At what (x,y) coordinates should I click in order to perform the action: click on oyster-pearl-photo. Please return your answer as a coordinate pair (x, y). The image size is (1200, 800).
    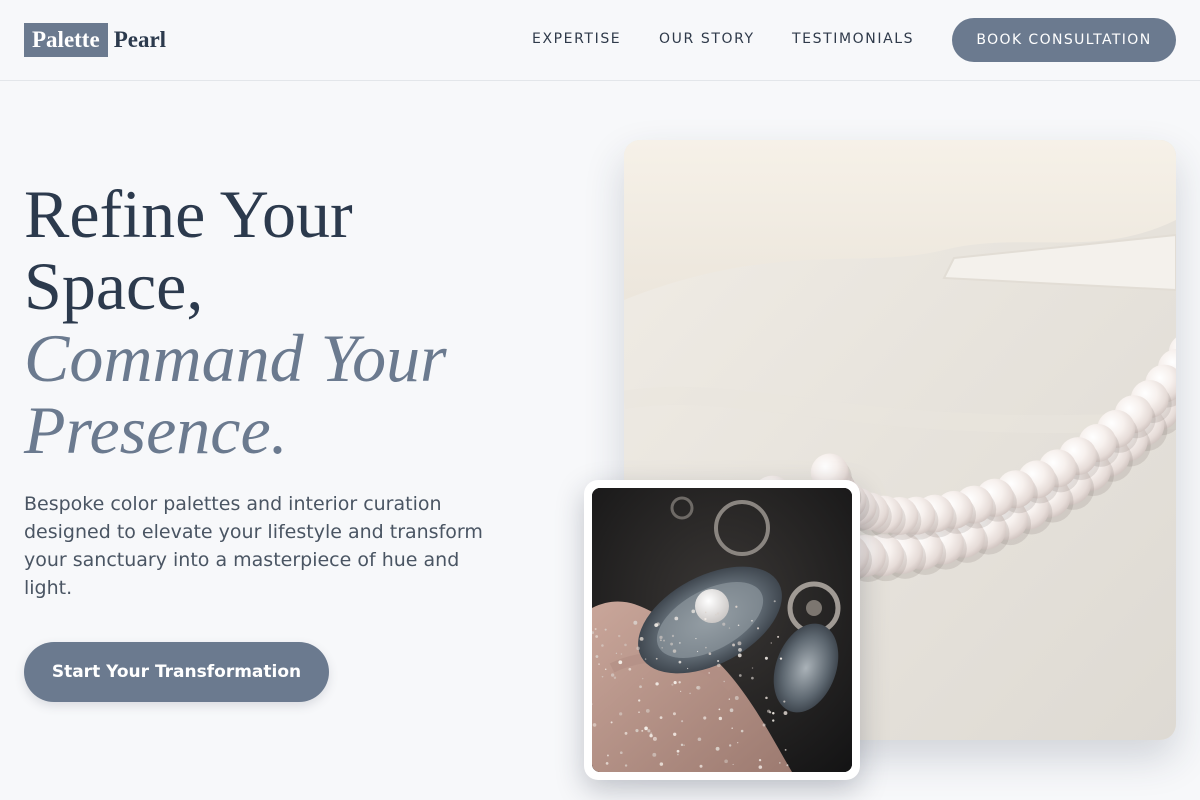
    Looking at the image, I should click on (722, 630).